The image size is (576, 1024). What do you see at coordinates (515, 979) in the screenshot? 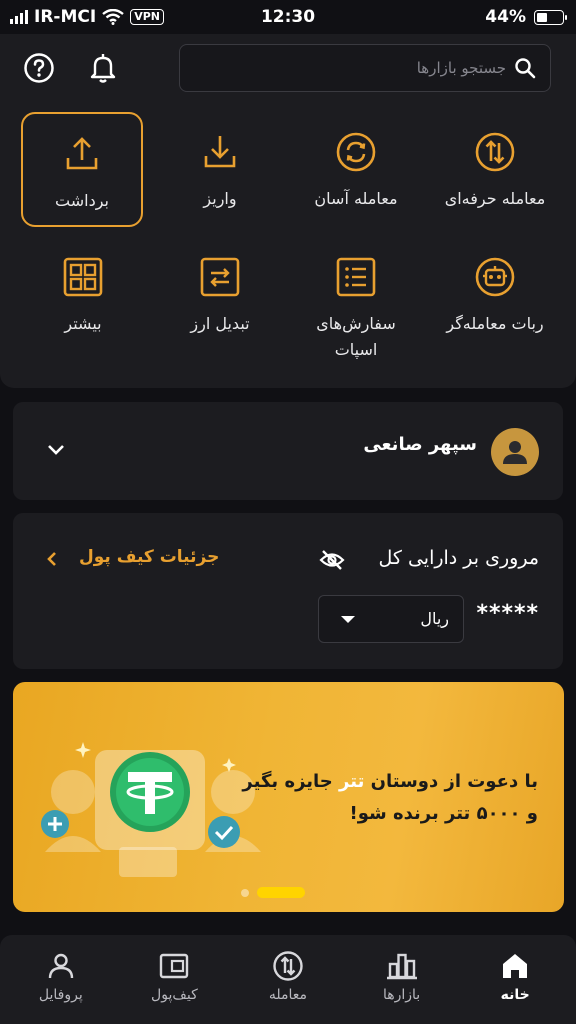
I see `tab-home: خانه` at bounding box center [515, 979].